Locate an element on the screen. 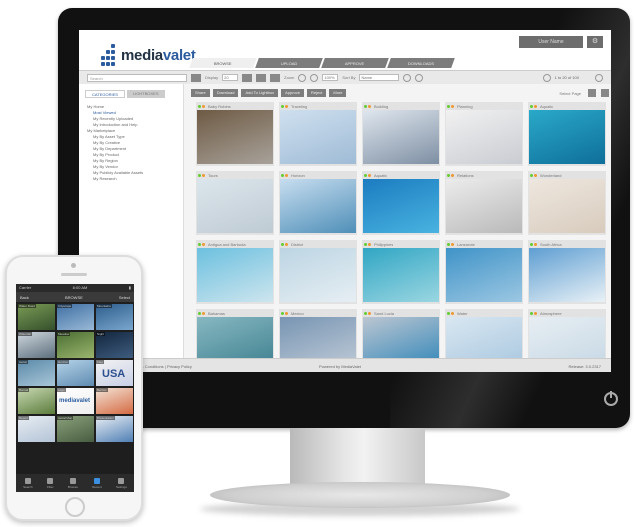  phone-asset-tile: Bonsai is located at coordinates (36, 401).